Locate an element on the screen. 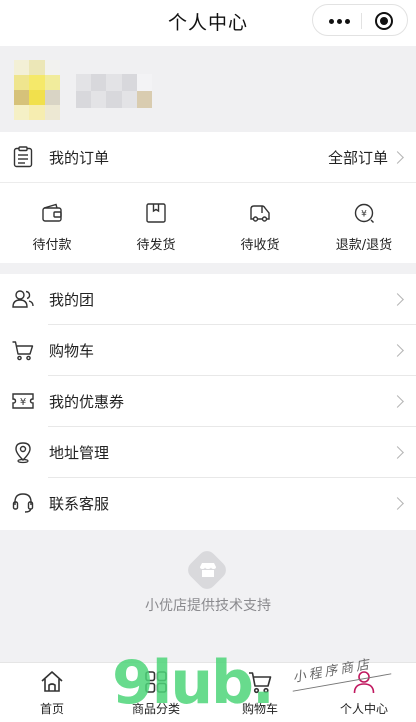 The height and width of the screenshot is (722, 416). menu-label: 地址管理 is located at coordinates (79, 453).